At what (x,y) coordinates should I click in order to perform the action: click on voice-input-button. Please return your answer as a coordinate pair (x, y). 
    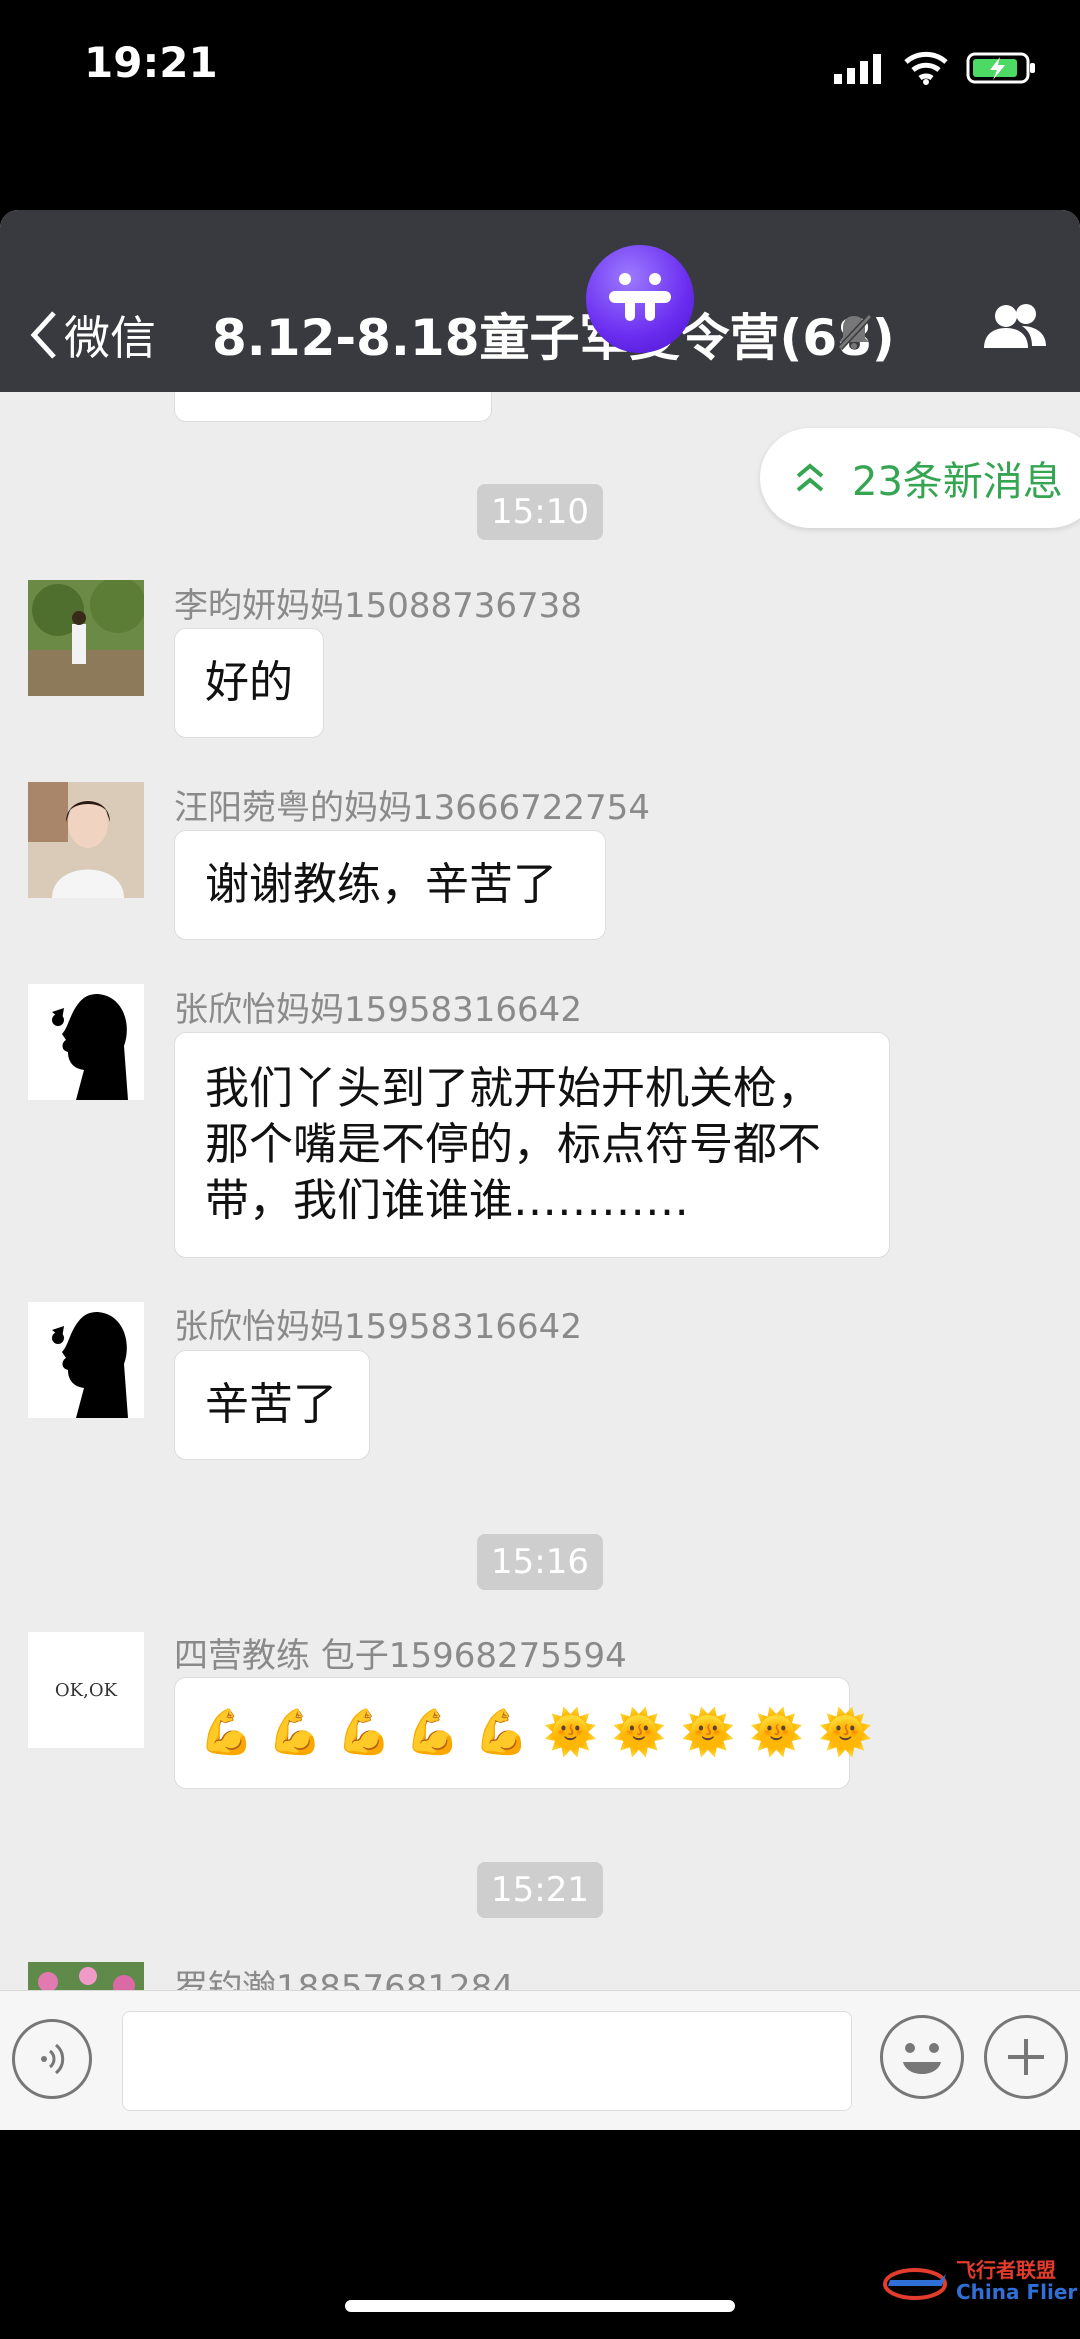
    Looking at the image, I should click on (52, 2059).